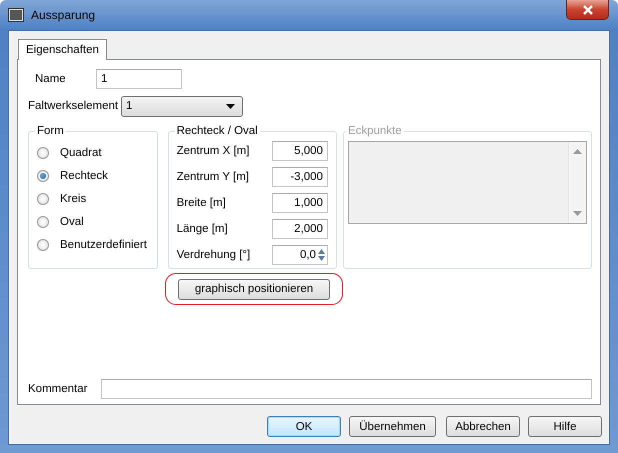 The height and width of the screenshot is (453, 618). Describe the element at coordinates (300, 177) in the screenshot. I see `number-field: -3,000` at that location.